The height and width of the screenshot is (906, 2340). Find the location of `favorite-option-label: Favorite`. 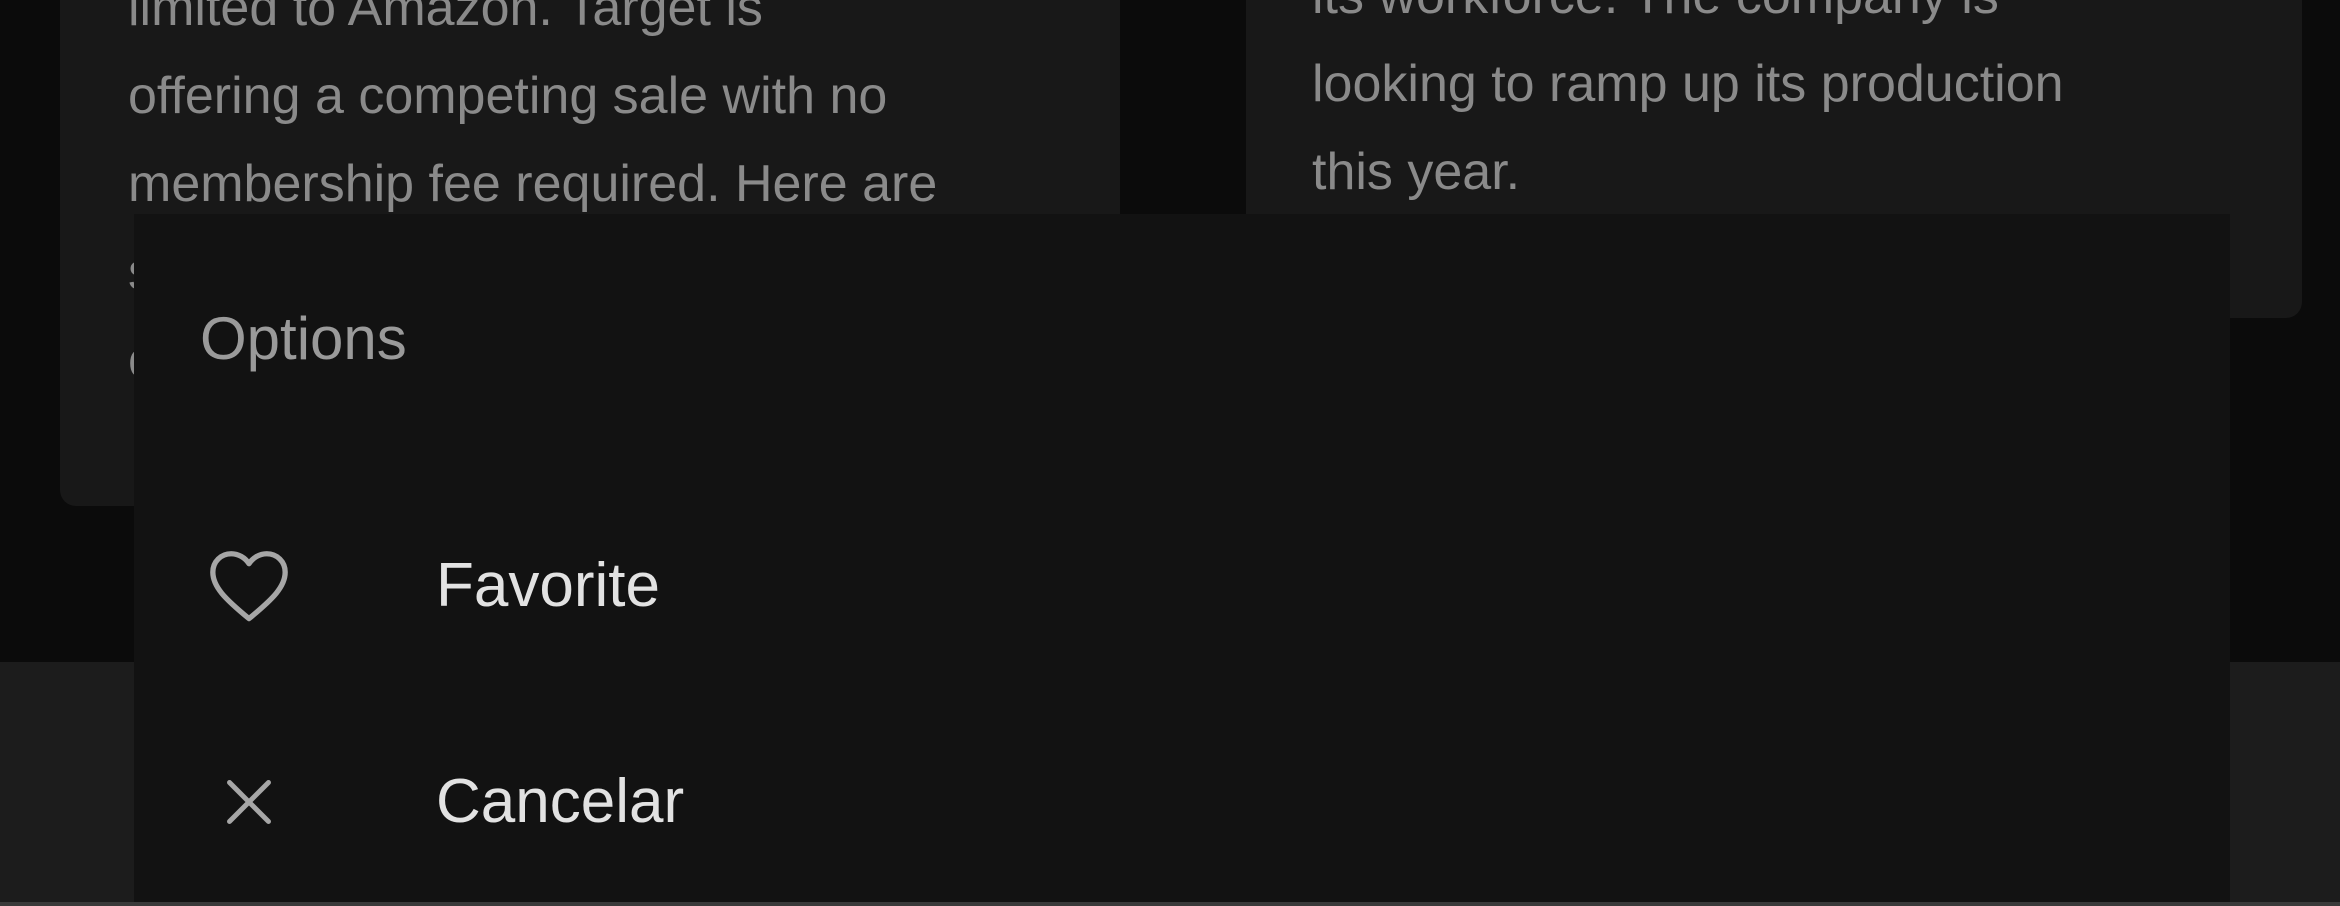

favorite-option-label: Favorite is located at coordinates (548, 585).